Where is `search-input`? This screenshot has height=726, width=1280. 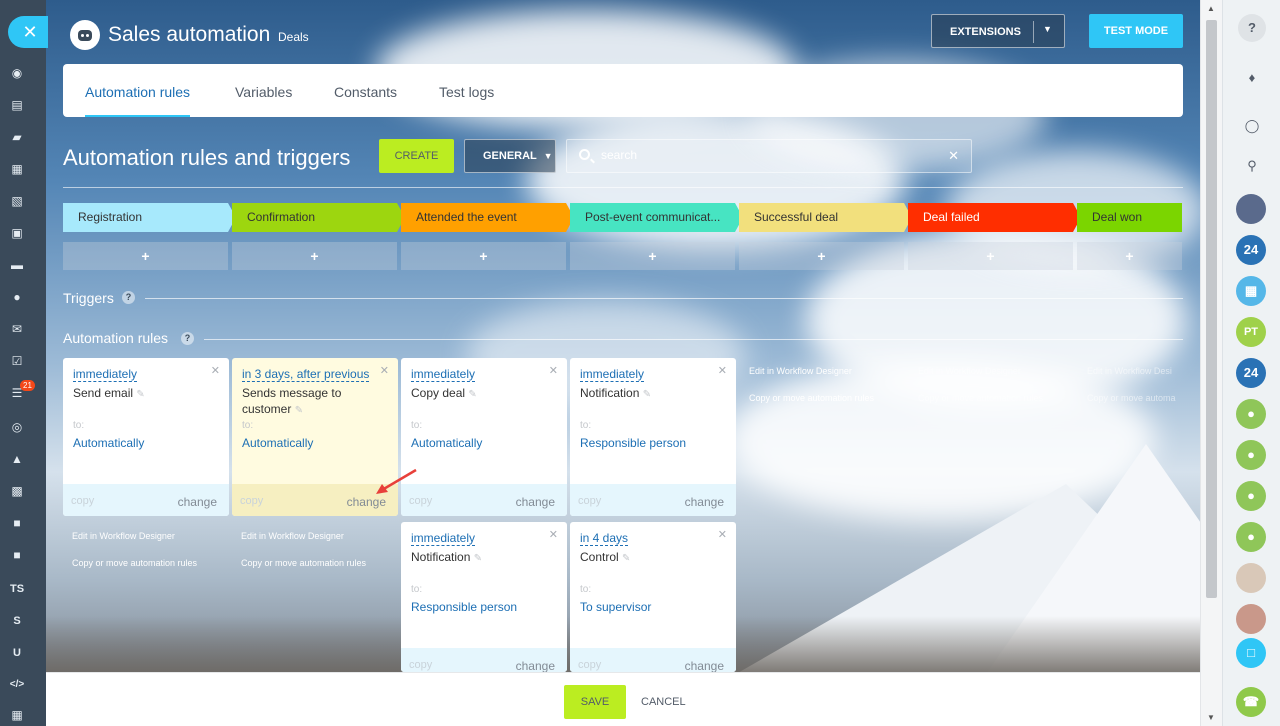
search-input is located at coordinates (766, 155).